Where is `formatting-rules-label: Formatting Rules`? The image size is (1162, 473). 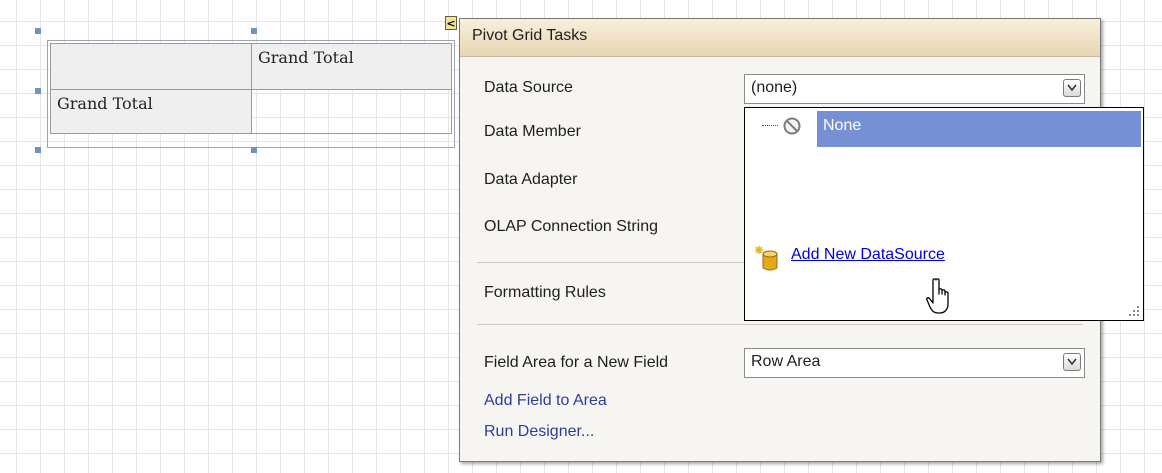
formatting-rules-label: Formatting Rules is located at coordinates (545, 292).